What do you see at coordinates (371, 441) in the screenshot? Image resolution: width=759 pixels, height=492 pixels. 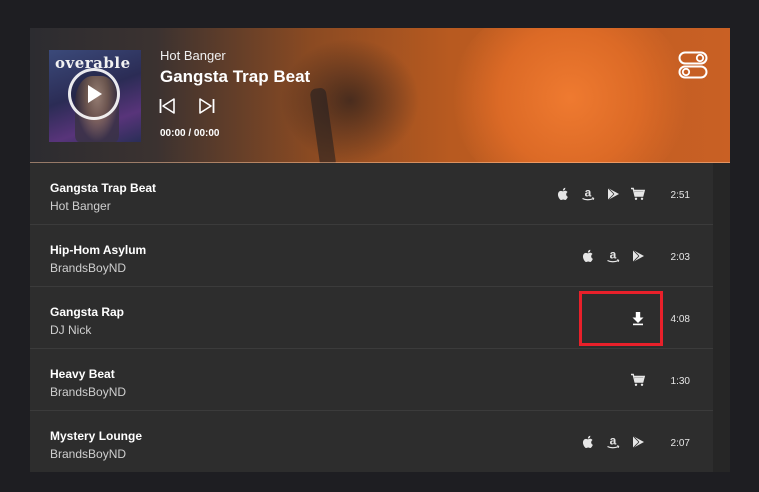 I see `track-row: Mystery Lounge BrandsBoyND a 2:07` at bounding box center [371, 441].